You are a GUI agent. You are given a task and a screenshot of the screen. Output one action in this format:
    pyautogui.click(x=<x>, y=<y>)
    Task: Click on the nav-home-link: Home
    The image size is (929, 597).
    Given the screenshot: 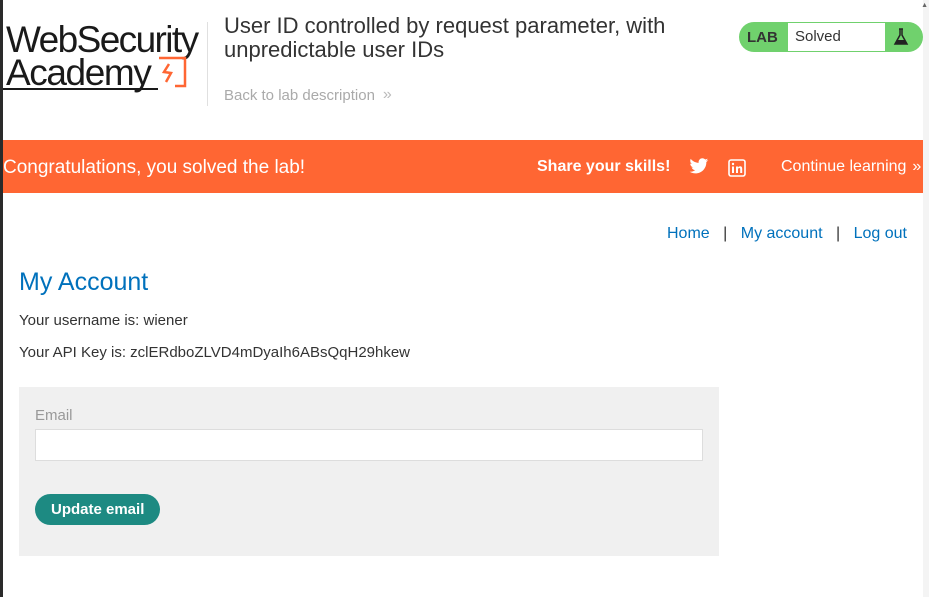 What is the action you would take?
    pyautogui.click(x=688, y=233)
    